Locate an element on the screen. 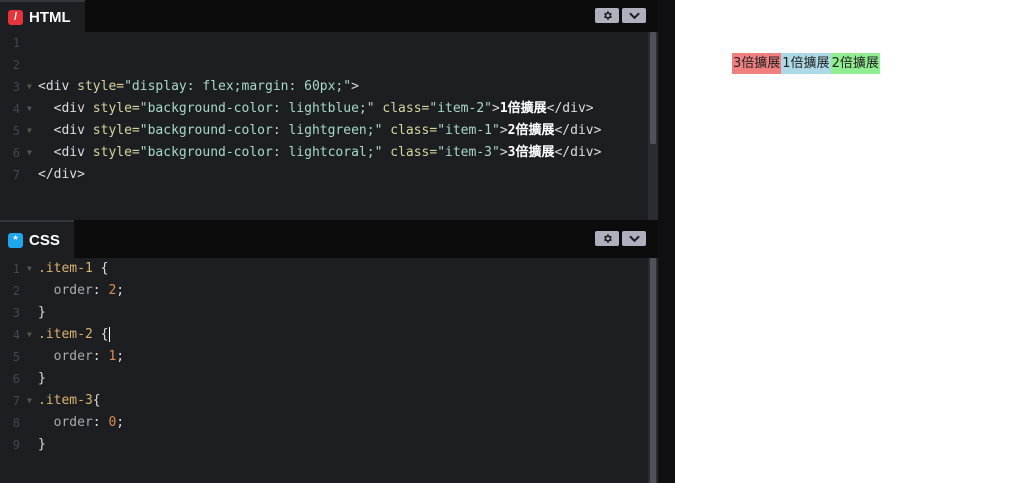 The width and height of the screenshot is (1024, 483). code-line: 5 order: 1; is located at coordinates (324, 357).